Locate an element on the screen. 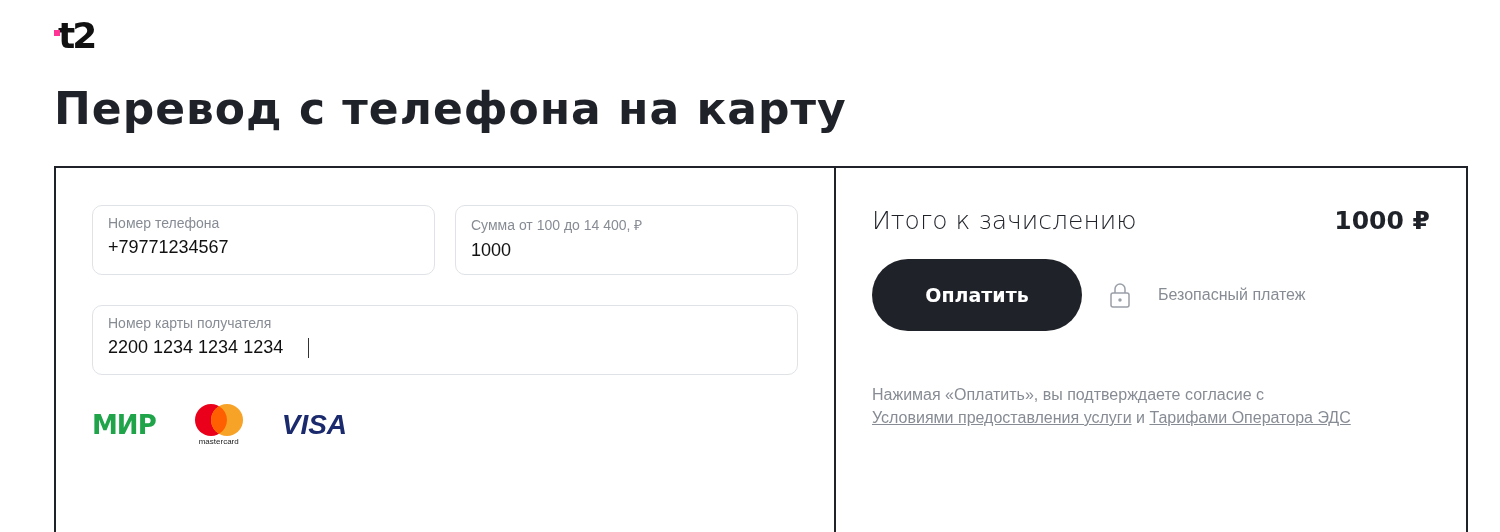 The image size is (1500, 532). field-label: Номер карты получателя is located at coordinates (190, 323).